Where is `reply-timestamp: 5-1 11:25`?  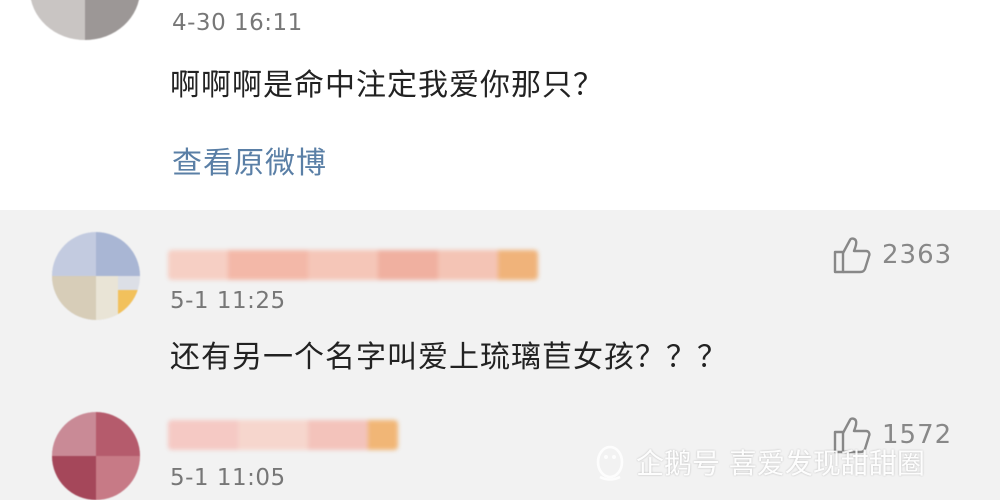
reply-timestamp: 5-1 11:25 is located at coordinates (228, 301).